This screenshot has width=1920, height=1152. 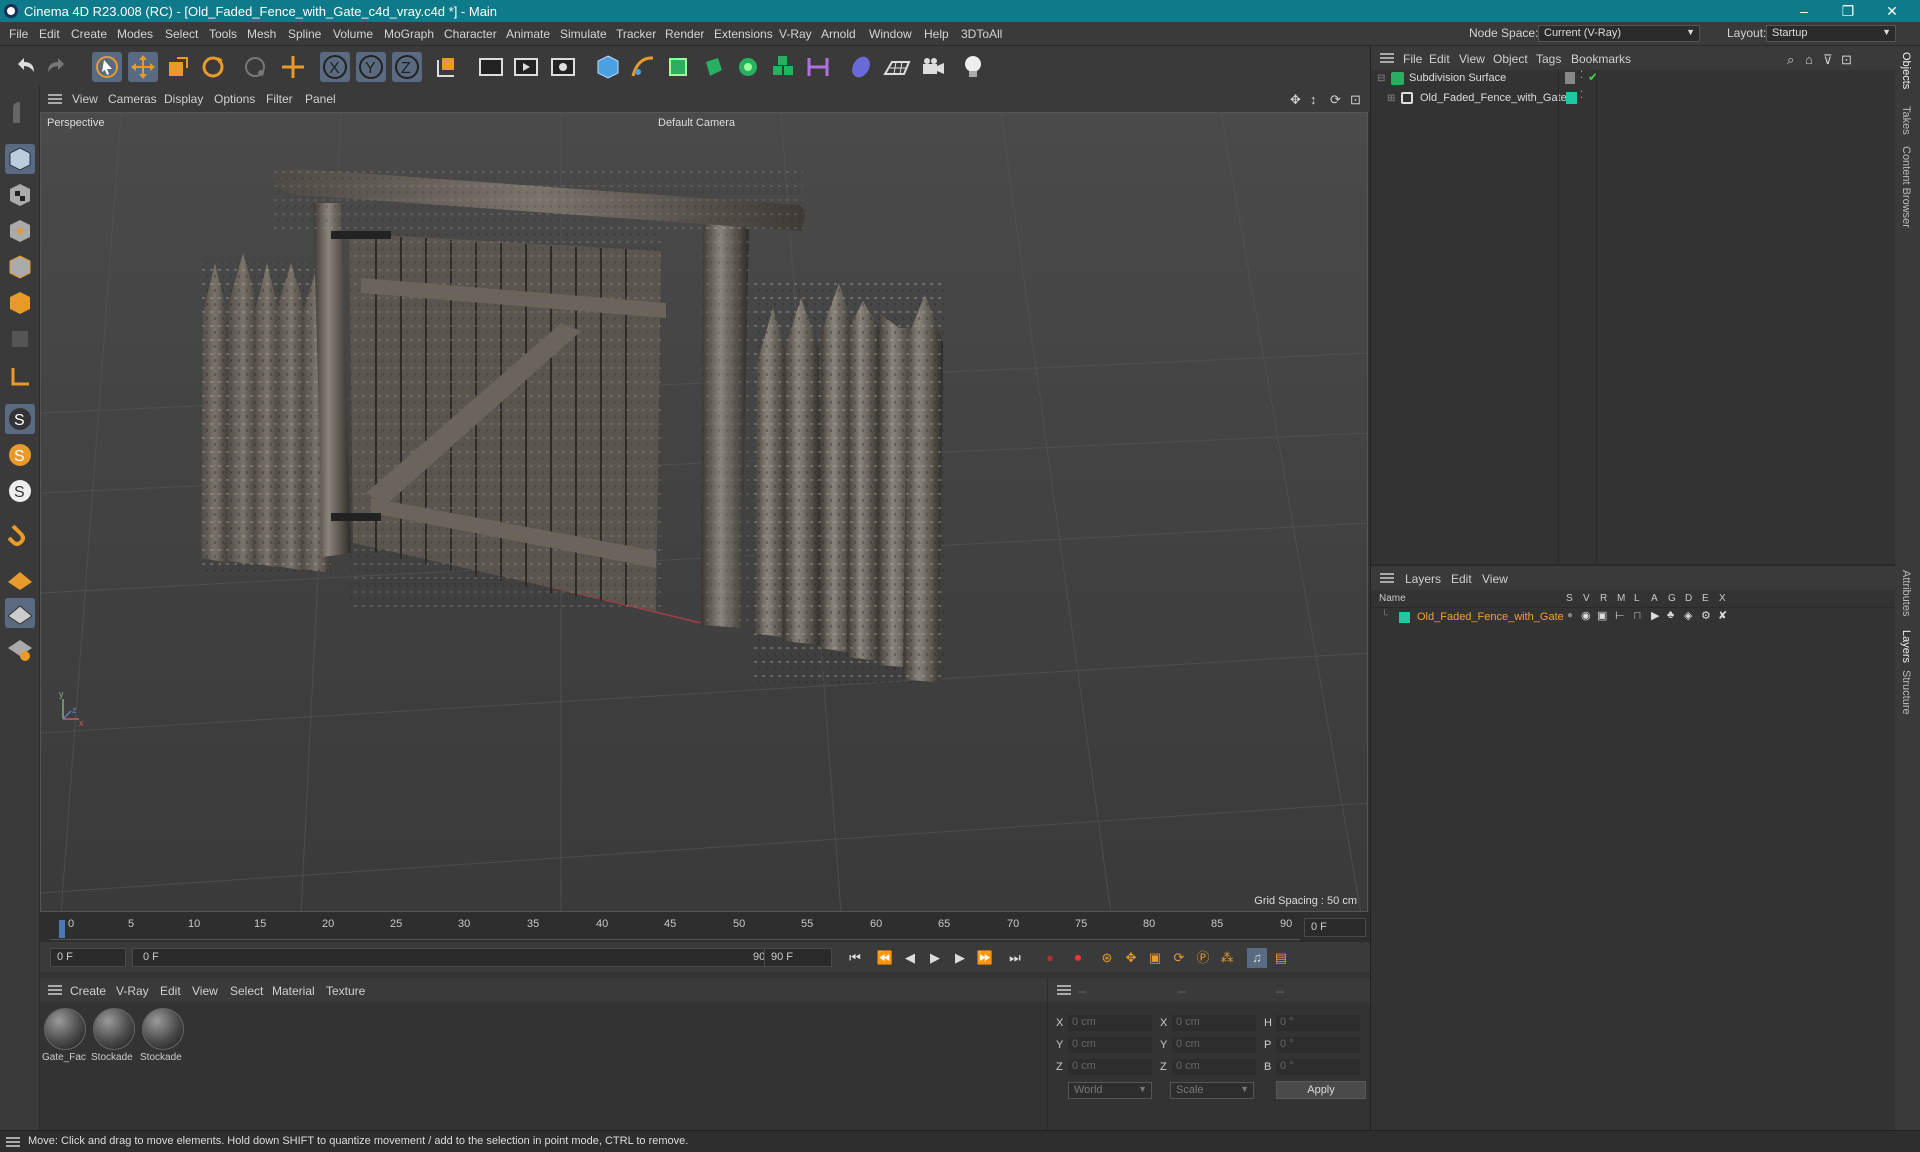 I want to click on menu-select: Select, so click(x=181, y=34).